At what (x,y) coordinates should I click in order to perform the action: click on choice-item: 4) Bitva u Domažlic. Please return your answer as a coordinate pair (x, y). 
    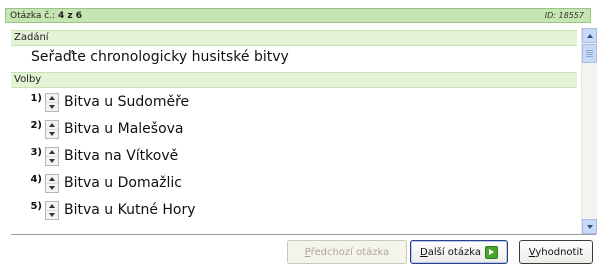
    Looking at the image, I should click on (96, 184).